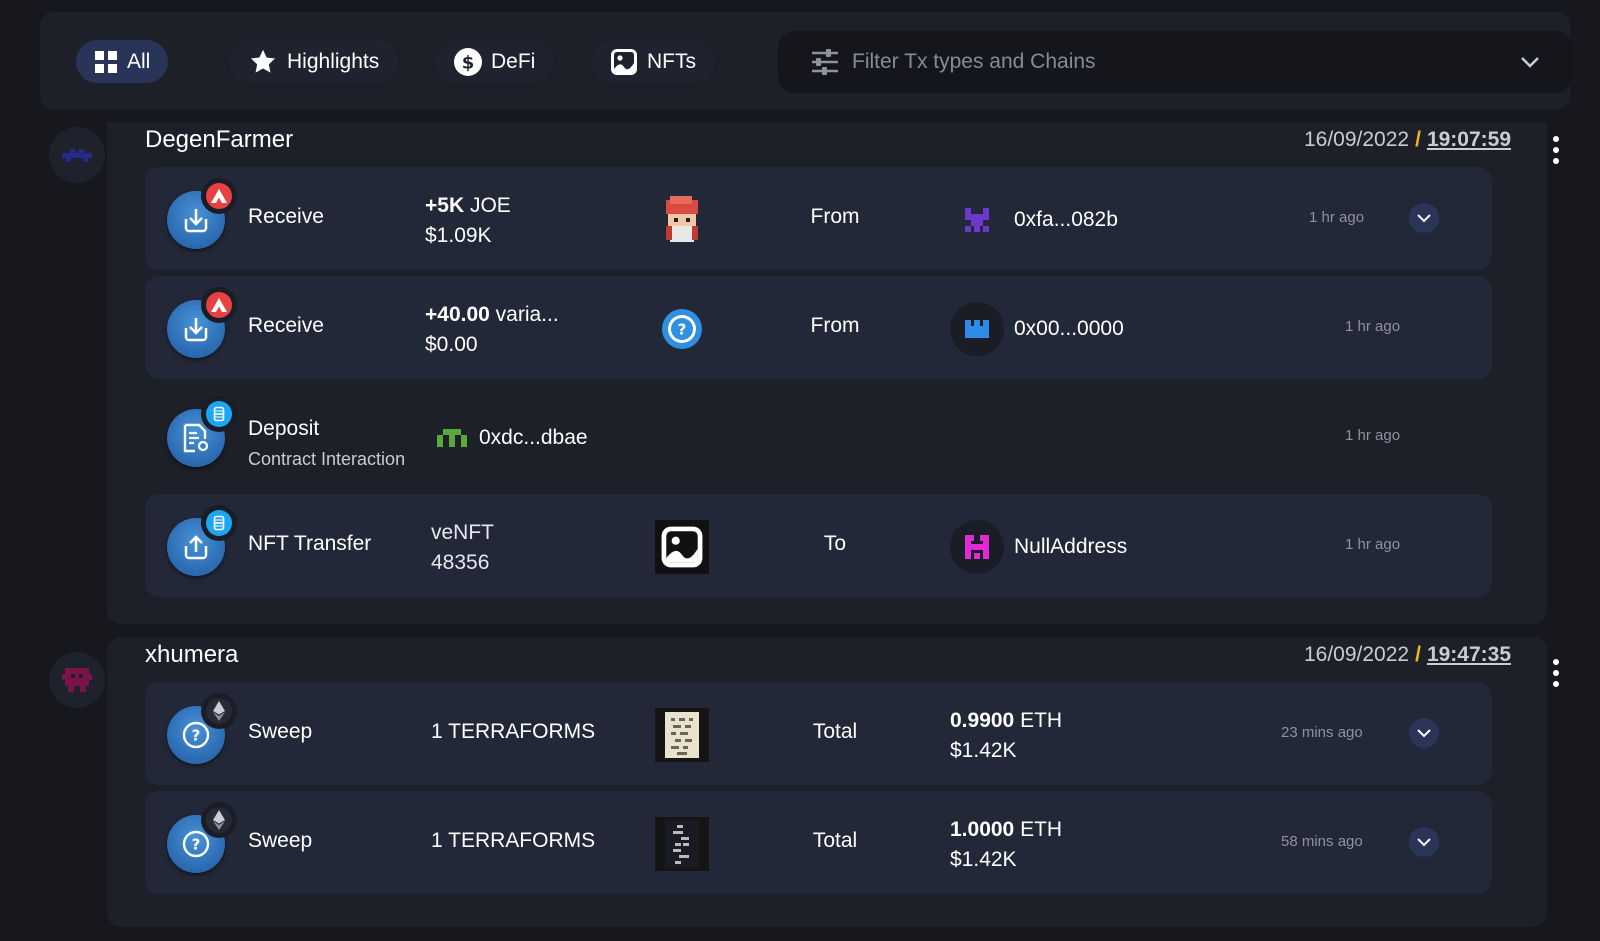 The image size is (1600, 941). I want to click on tx-type: NFT Transfer, so click(310, 543).